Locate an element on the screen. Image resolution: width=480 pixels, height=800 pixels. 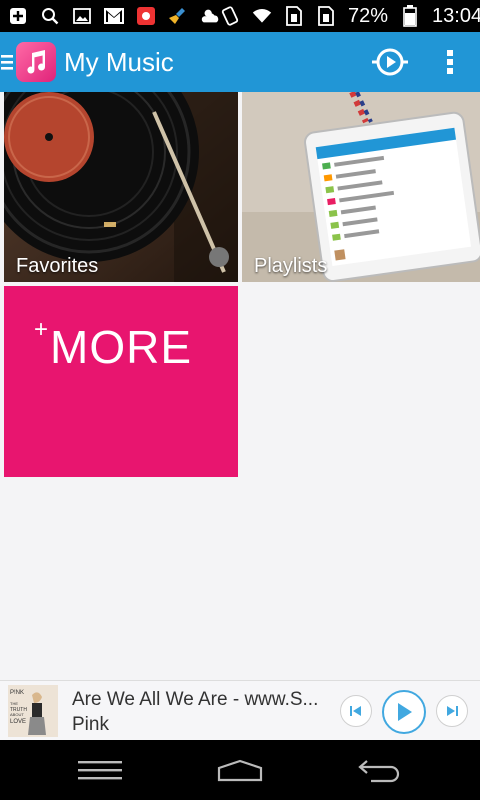
status-bar: 72% 13:04 is located at coordinates (240, 16).